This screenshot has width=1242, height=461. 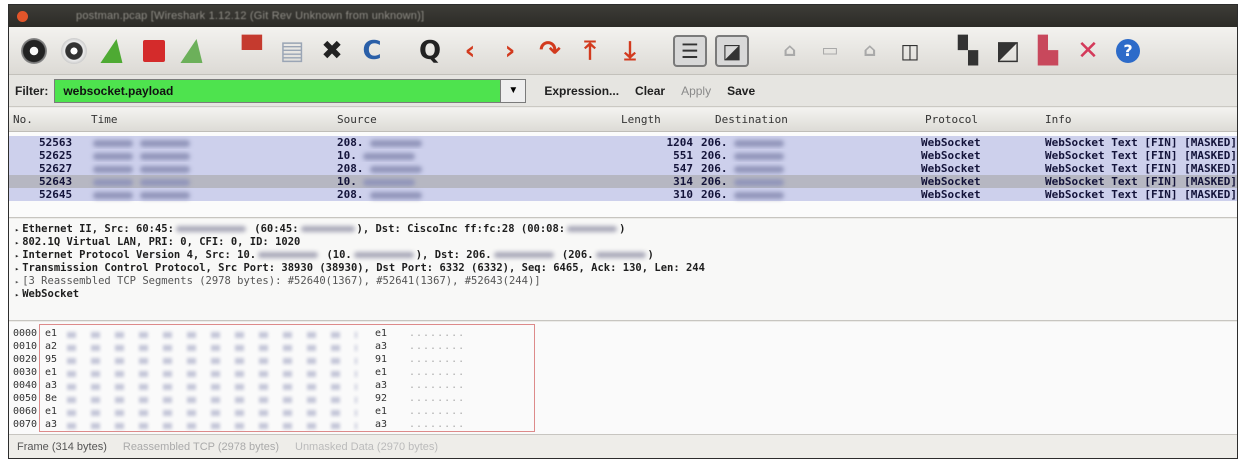 What do you see at coordinates (292, 51) in the screenshot?
I see `save-file-icon: ▤` at bounding box center [292, 51].